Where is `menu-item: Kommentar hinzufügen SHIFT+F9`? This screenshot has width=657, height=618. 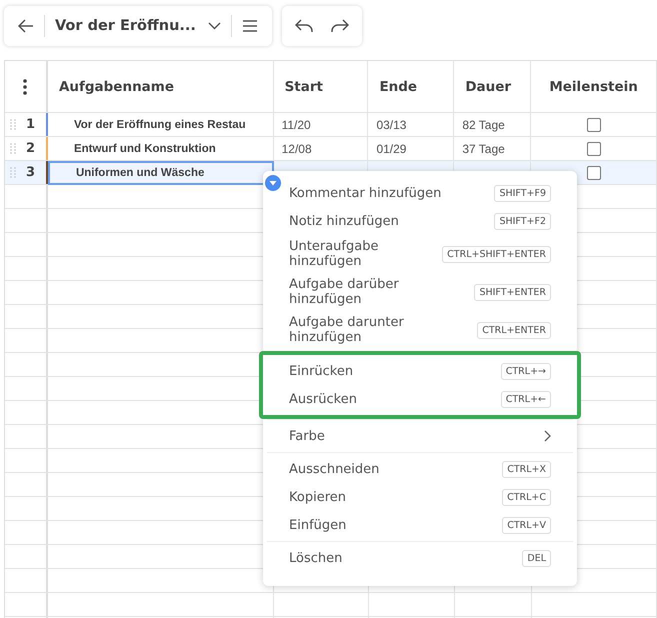
menu-item: Kommentar hinzufügen SHIFT+F9 is located at coordinates (420, 193).